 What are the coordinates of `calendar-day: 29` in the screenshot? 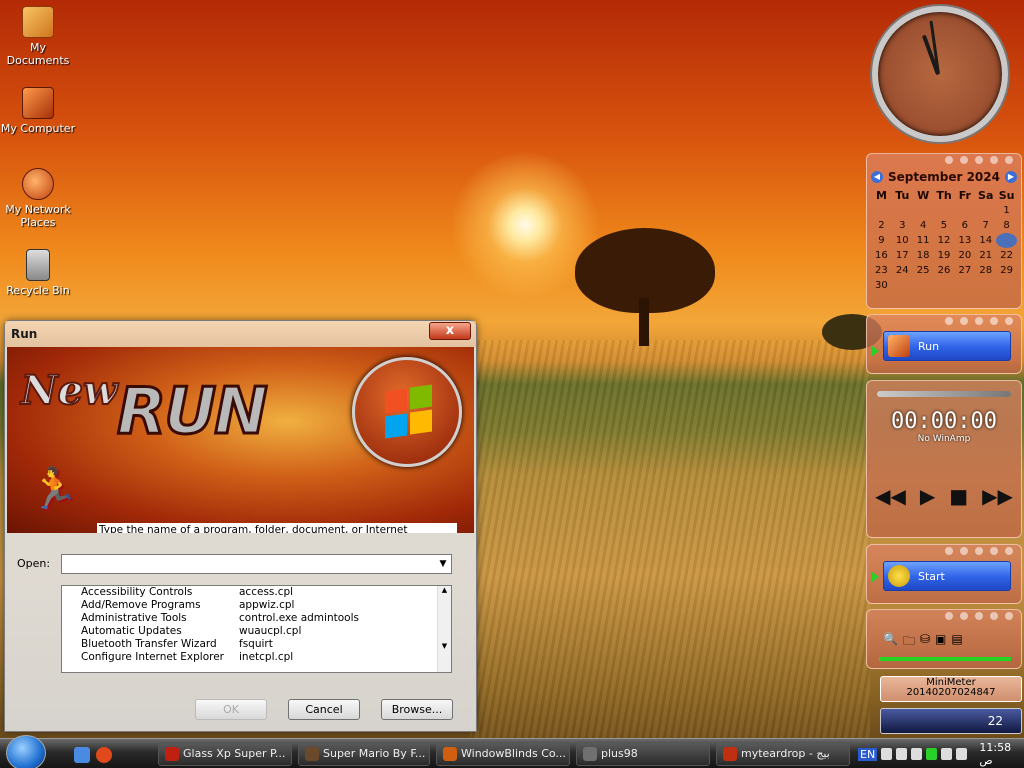 It's located at (1006, 270).